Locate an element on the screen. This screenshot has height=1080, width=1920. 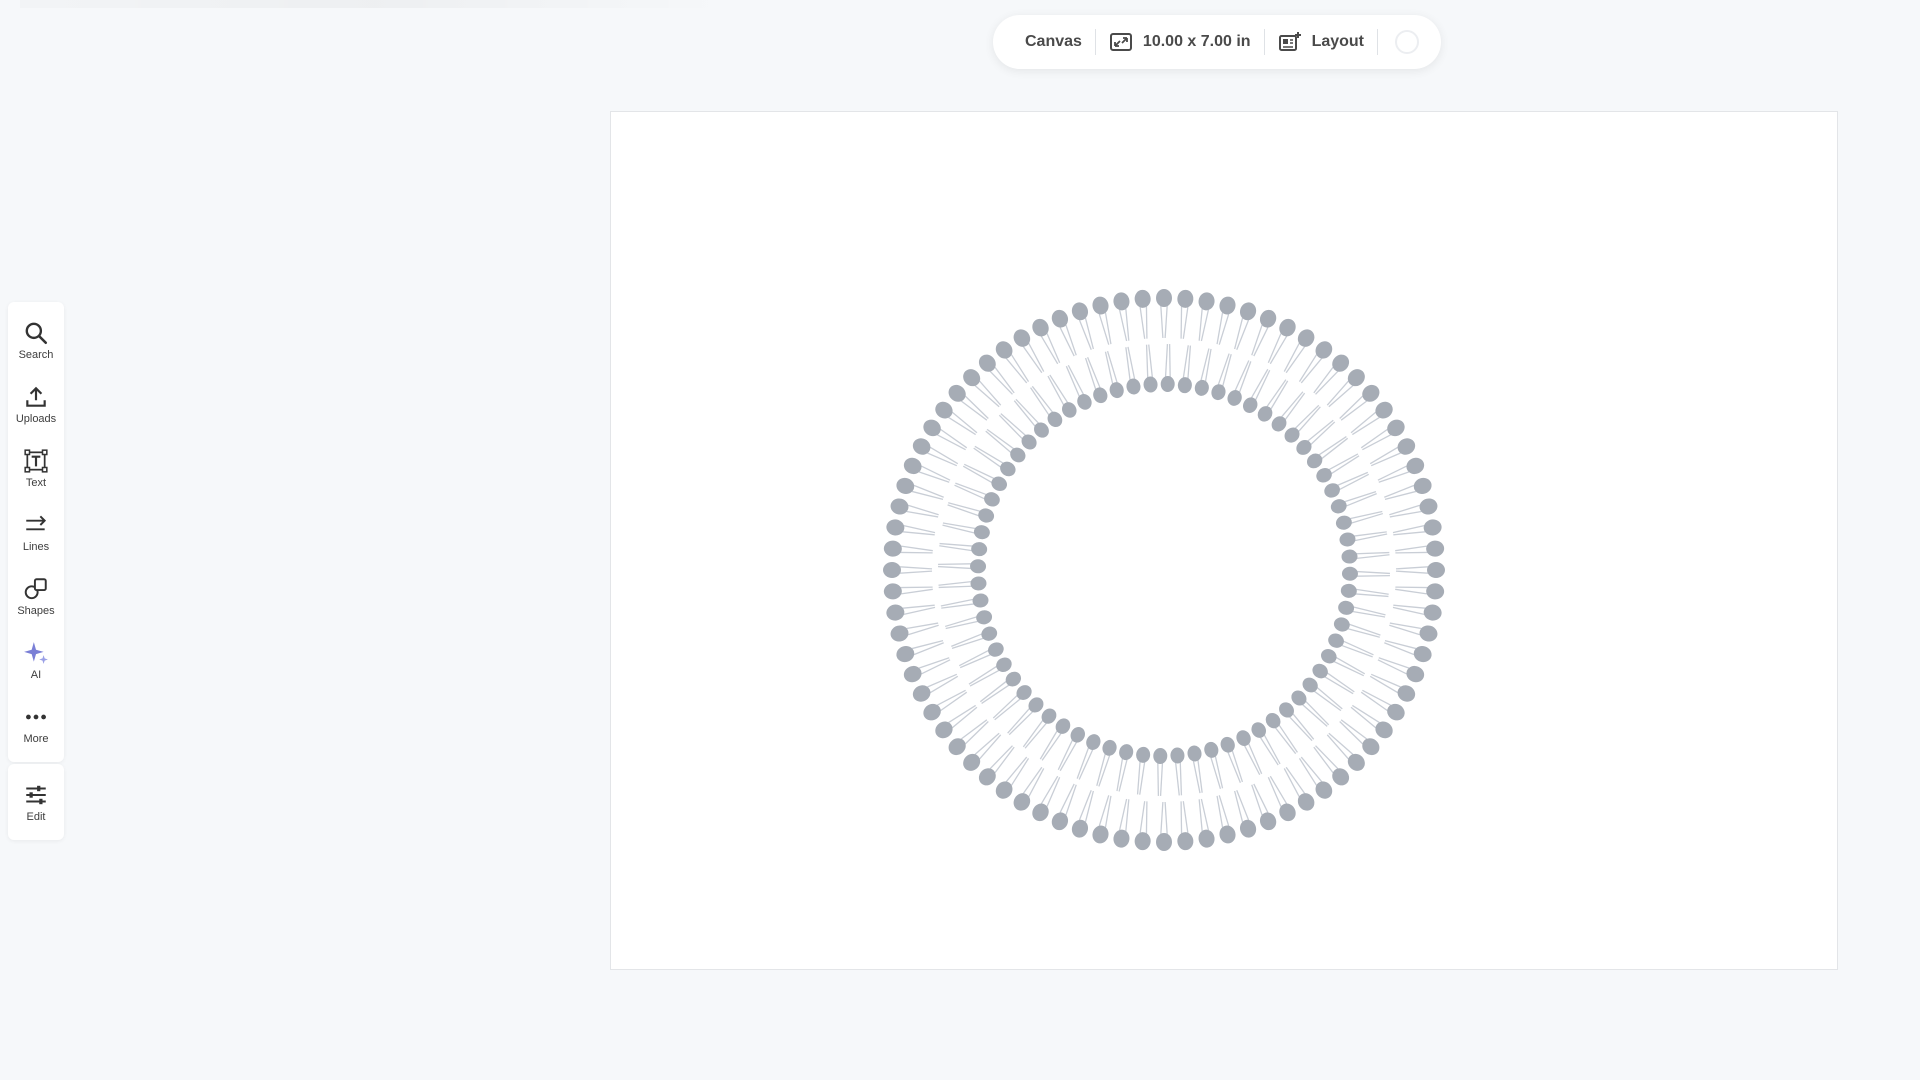
canvas-button: Canvas is located at coordinates (1053, 42).